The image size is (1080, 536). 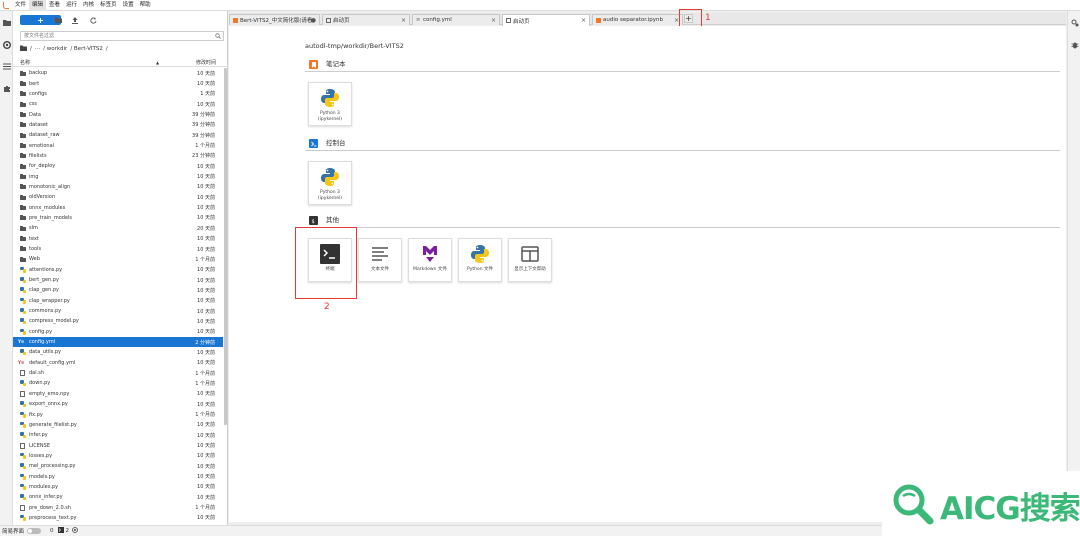 I want to click on file-row: clap_wrapper.py 10 天前, so click(x=118, y=301).